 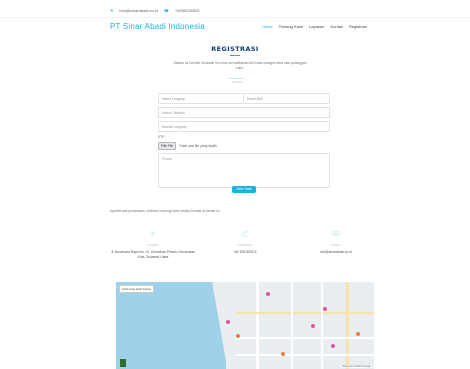 What do you see at coordinates (336, 252) in the screenshot?
I see `email-value: info@sinarabadi.co.id` at bounding box center [336, 252].